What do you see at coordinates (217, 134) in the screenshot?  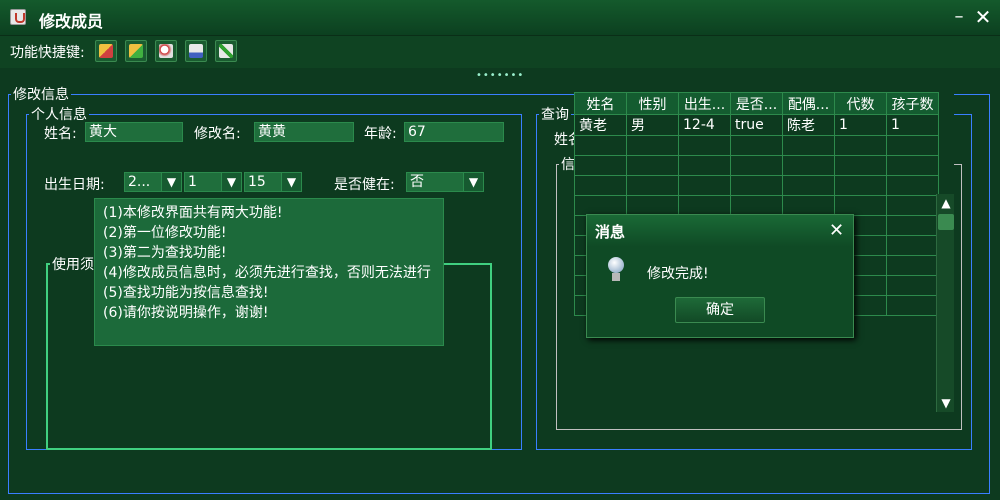 I see `new-name-label: 修改名:` at bounding box center [217, 134].